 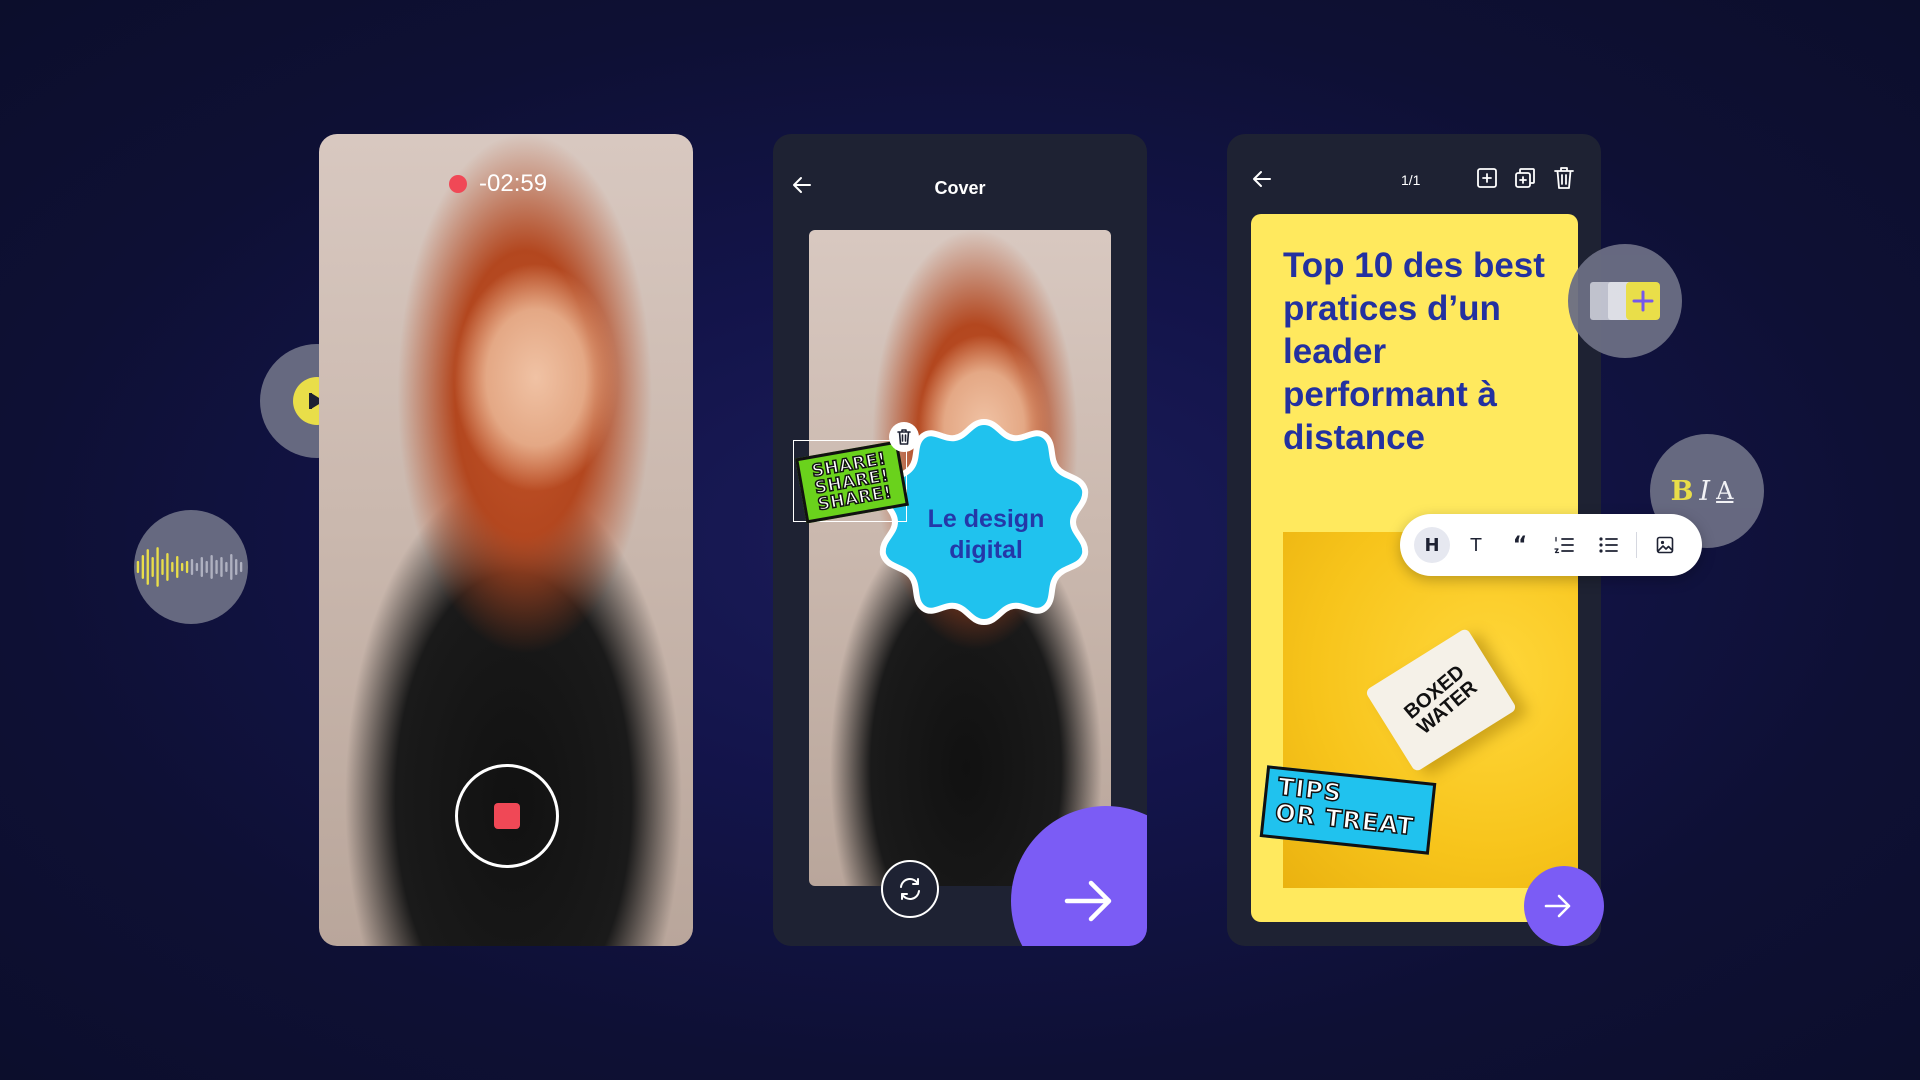 What do you see at coordinates (1487, 178) in the screenshot?
I see `add-page-icon` at bounding box center [1487, 178].